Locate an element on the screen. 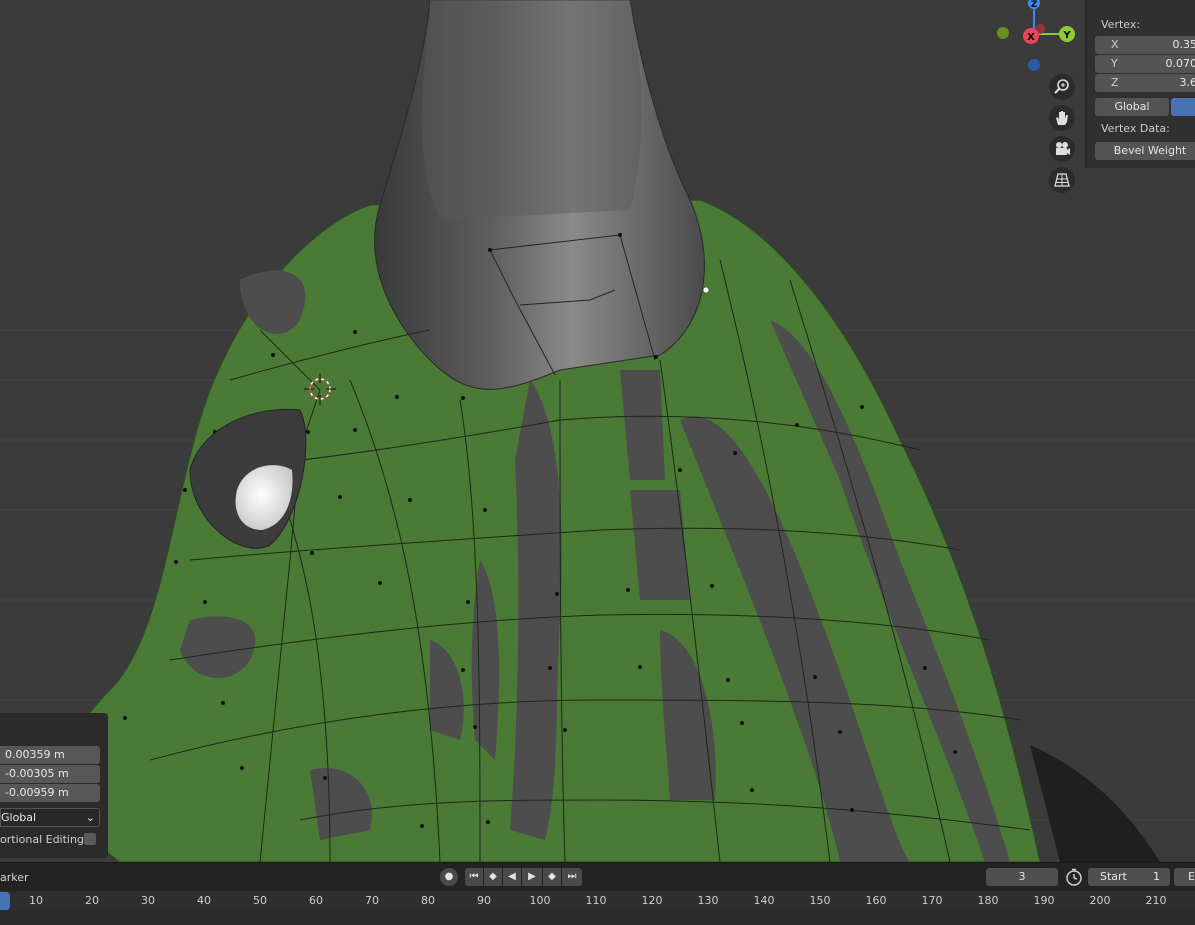 The height and width of the screenshot is (925, 1195). next-keyframe-icon: ◆ is located at coordinates (552, 877).